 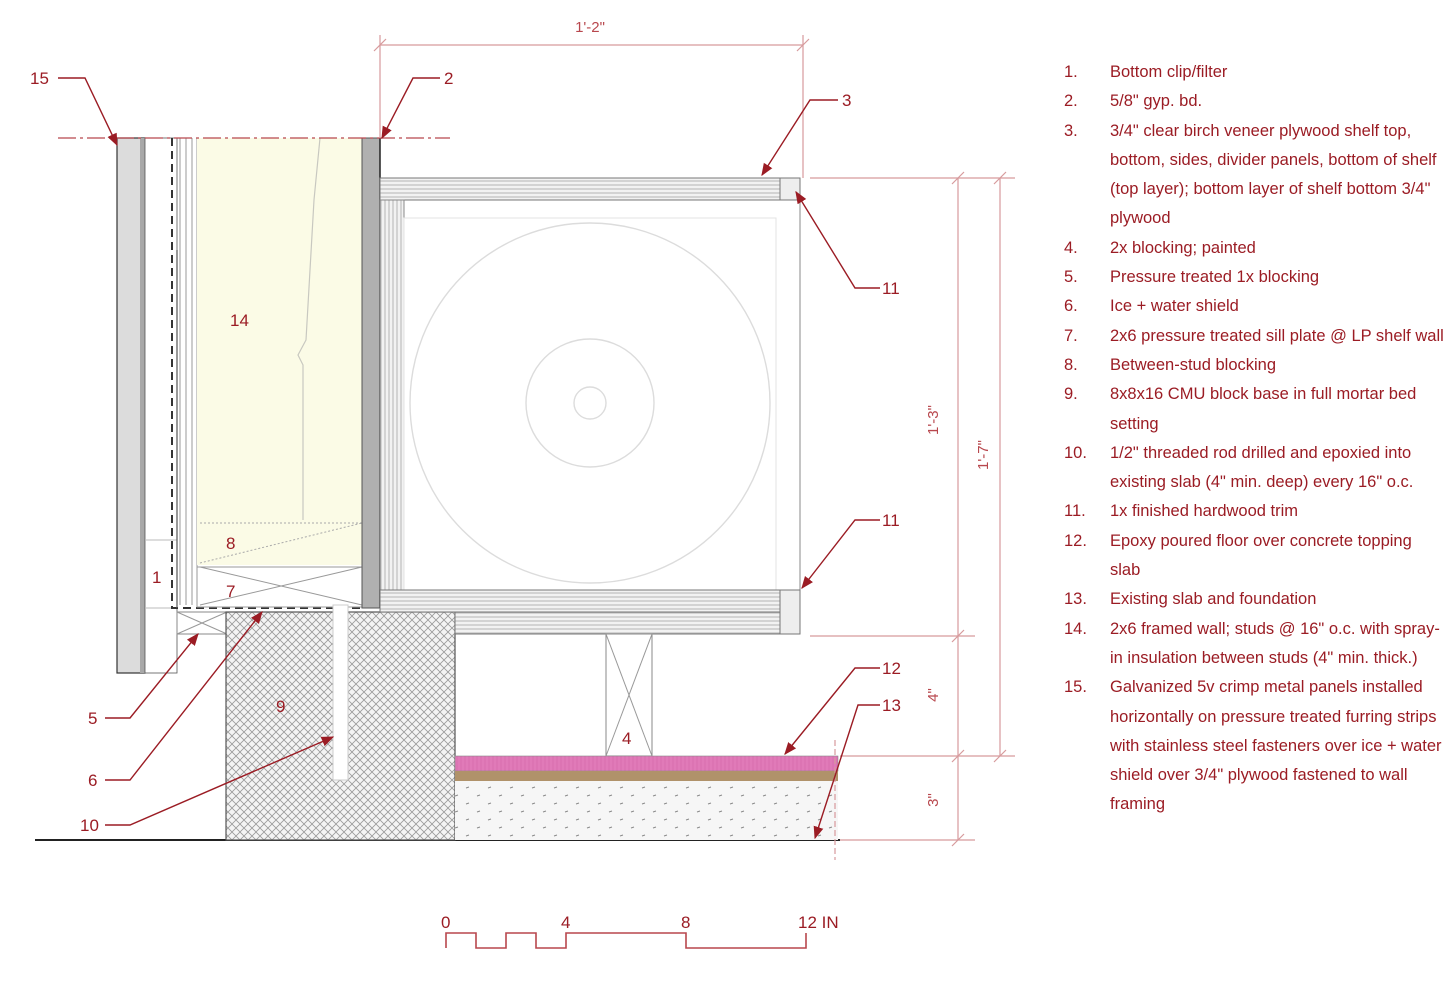 I want to click on legend-item: 4. 2x blocking; painted, so click(x=1254, y=248).